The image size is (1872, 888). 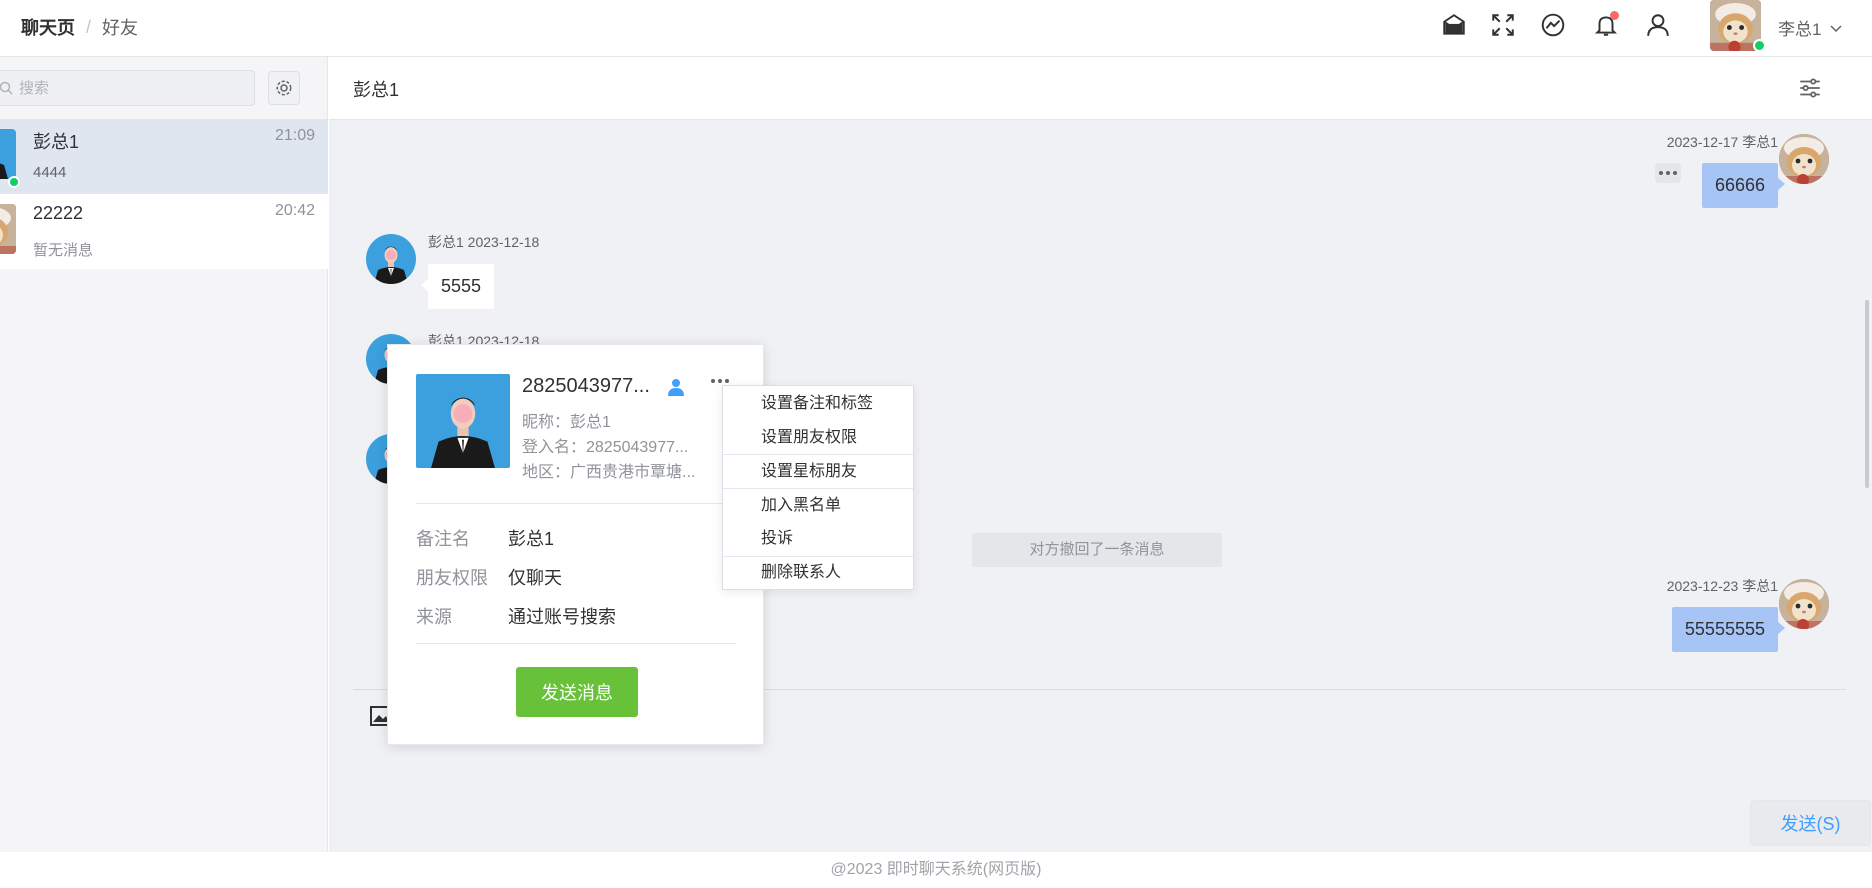 I want to click on footer: @2023 即时聊天系统(网页版), so click(x=936, y=870).